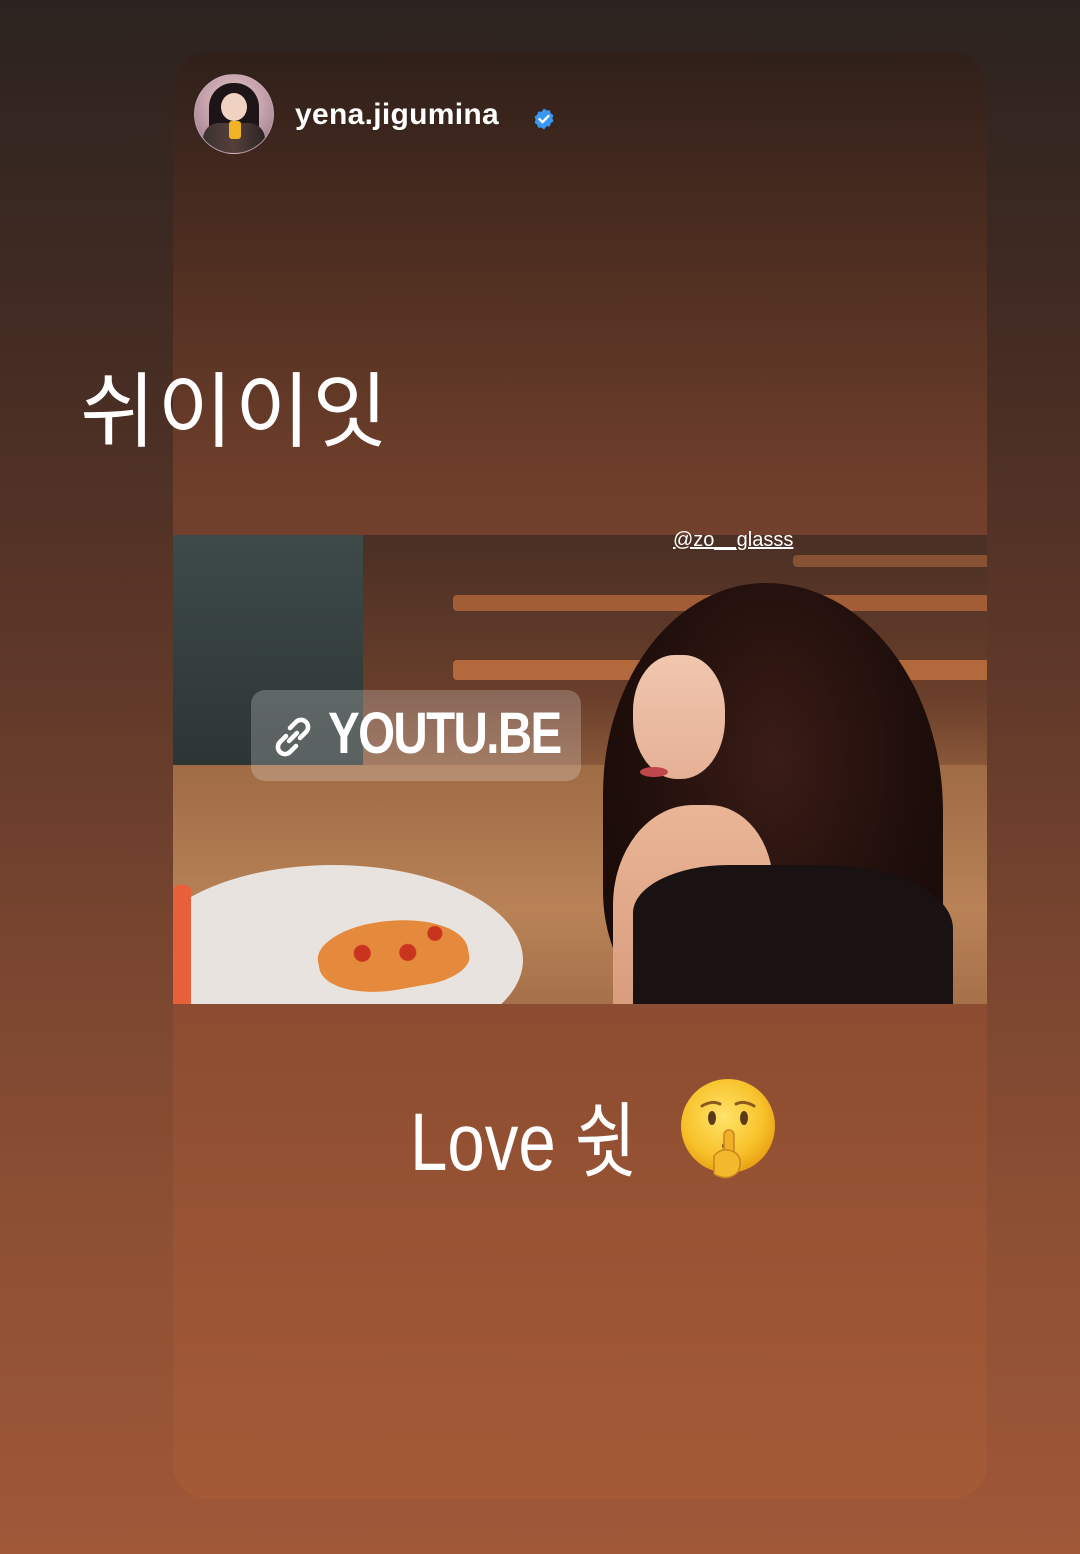 The image size is (1080, 1554). What do you see at coordinates (523, 1142) in the screenshot?
I see `caption-bottom-text: Love 쉿` at bounding box center [523, 1142].